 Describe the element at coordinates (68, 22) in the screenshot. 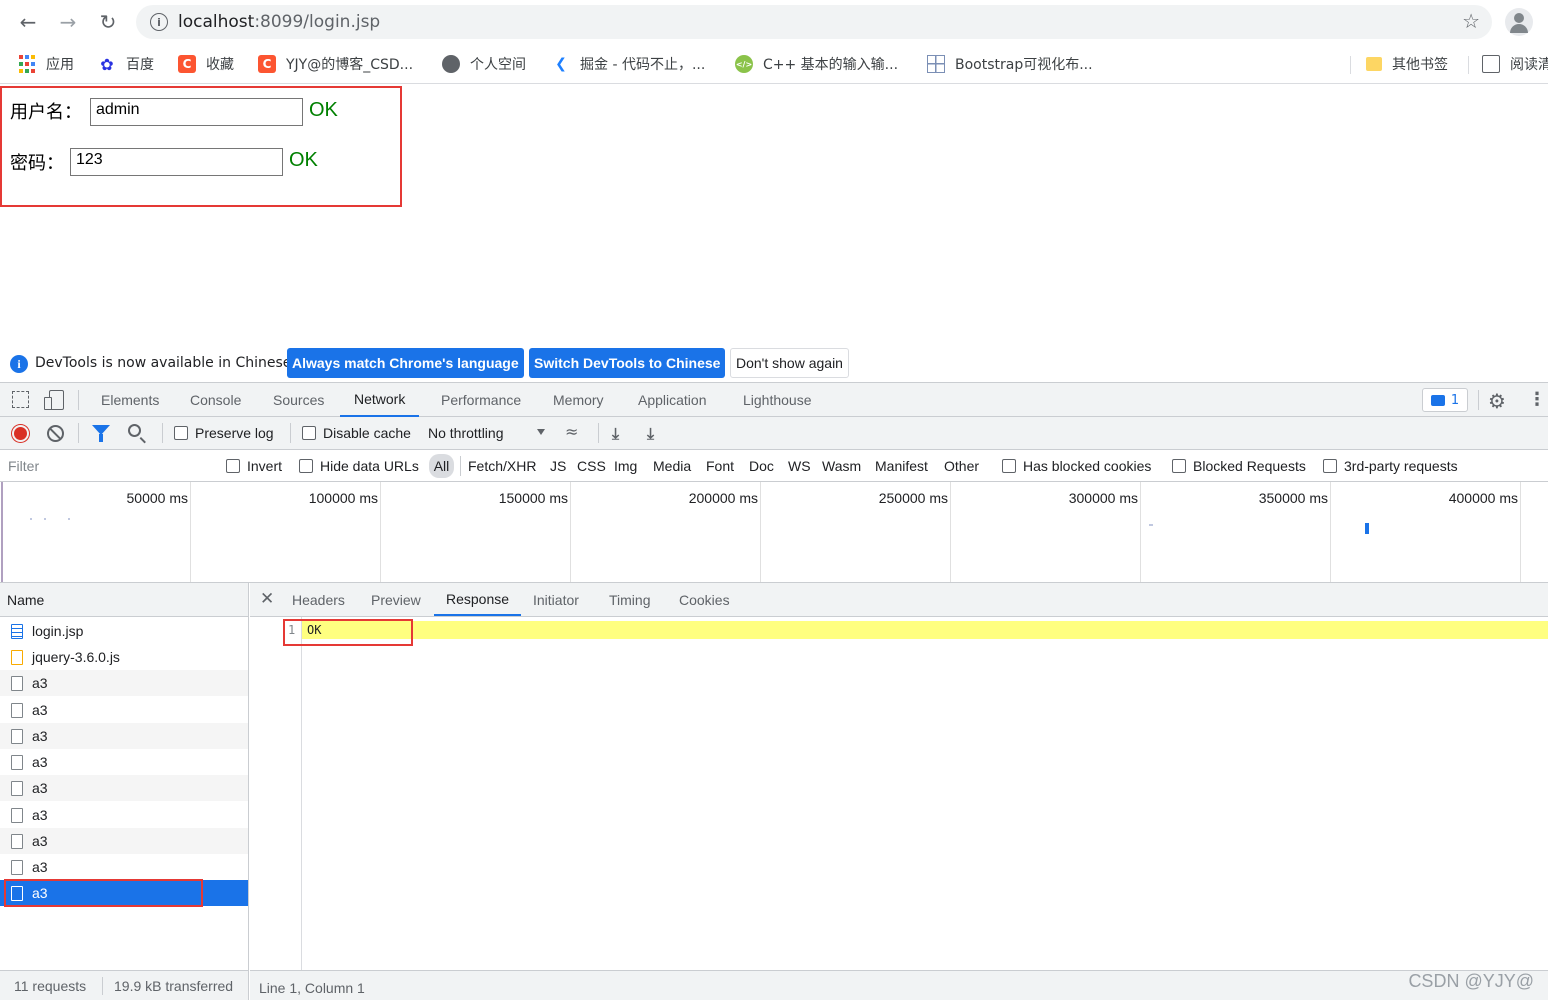

I see `forward-arrow-icon: →` at that location.